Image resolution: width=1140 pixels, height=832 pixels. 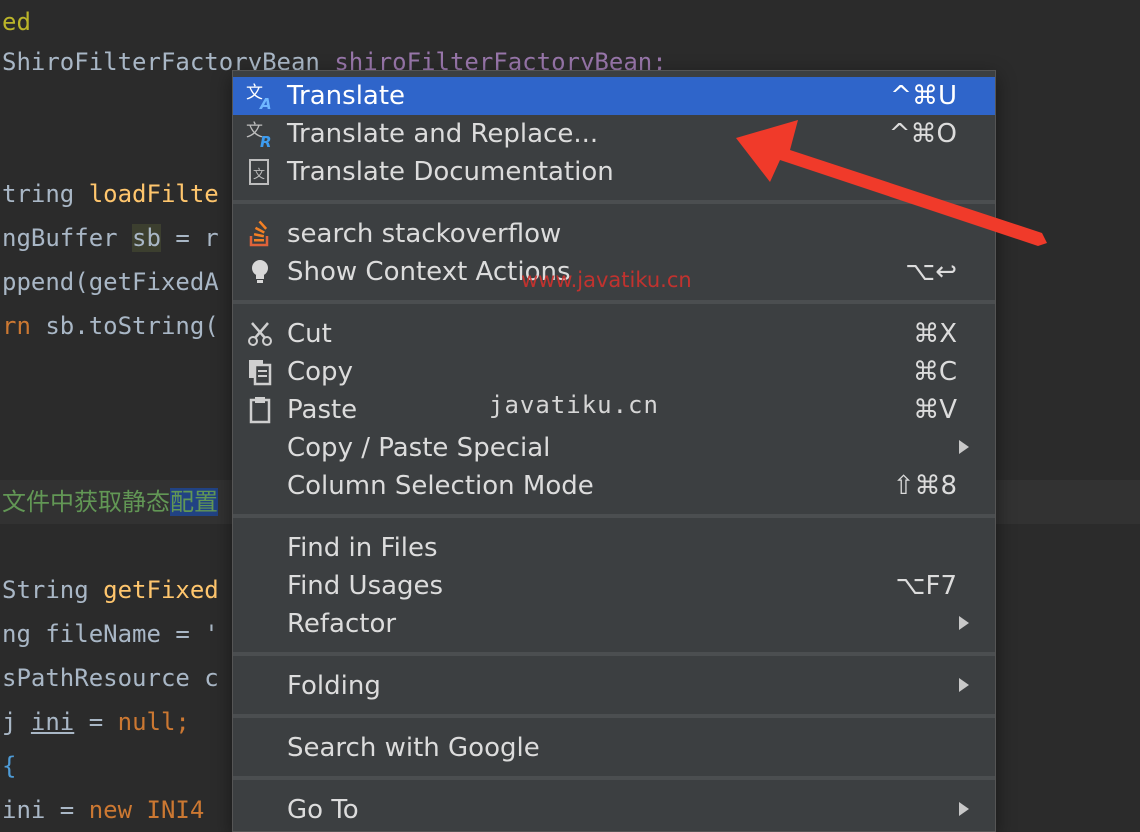 What do you see at coordinates (259, 233) in the screenshot?
I see `stackoverflow-icon` at bounding box center [259, 233].